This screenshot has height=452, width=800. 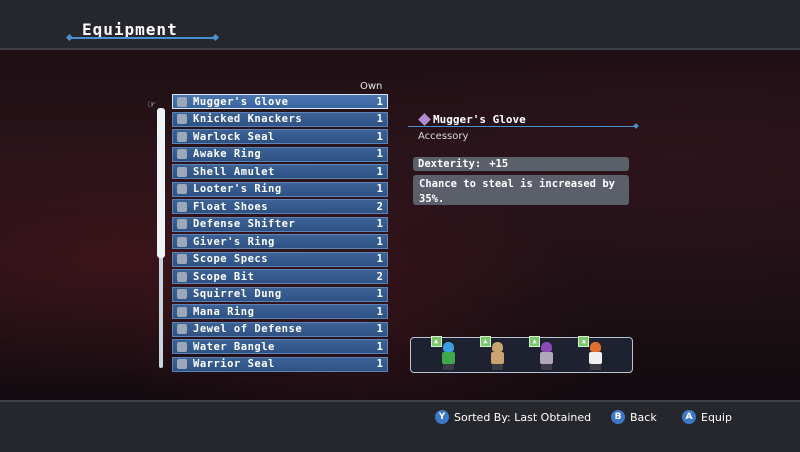 What do you see at coordinates (443, 136) in the screenshot?
I see `detail-item-type: Accessory` at bounding box center [443, 136].